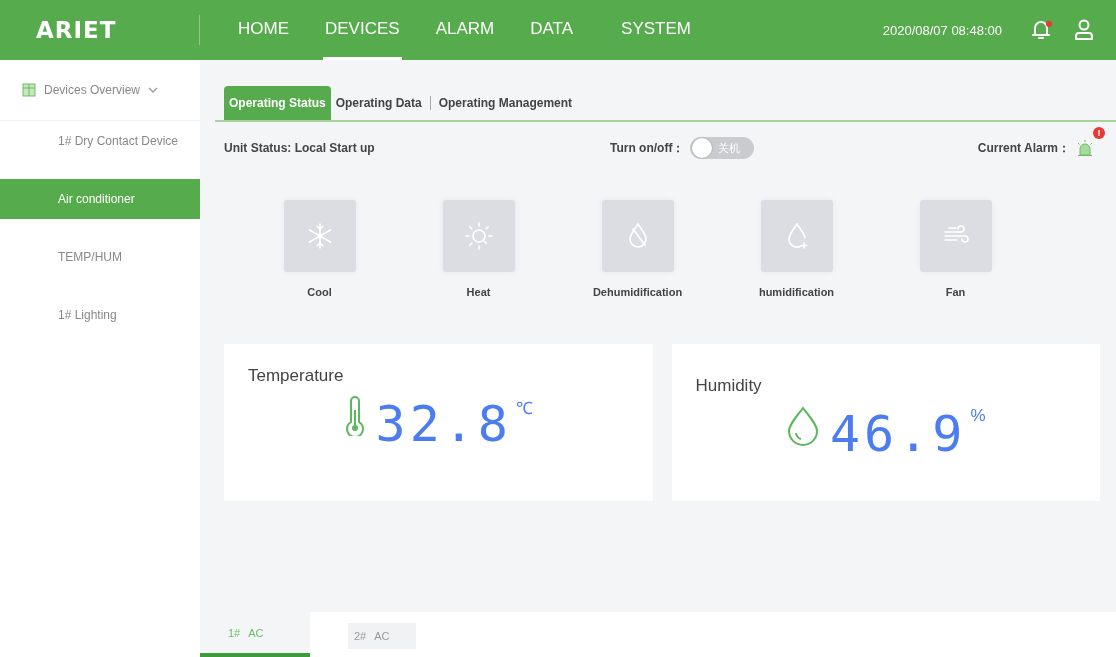 Image resolution: width=1116 pixels, height=657 pixels. I want to click on nav-tab: DATA, so click(552, 30).